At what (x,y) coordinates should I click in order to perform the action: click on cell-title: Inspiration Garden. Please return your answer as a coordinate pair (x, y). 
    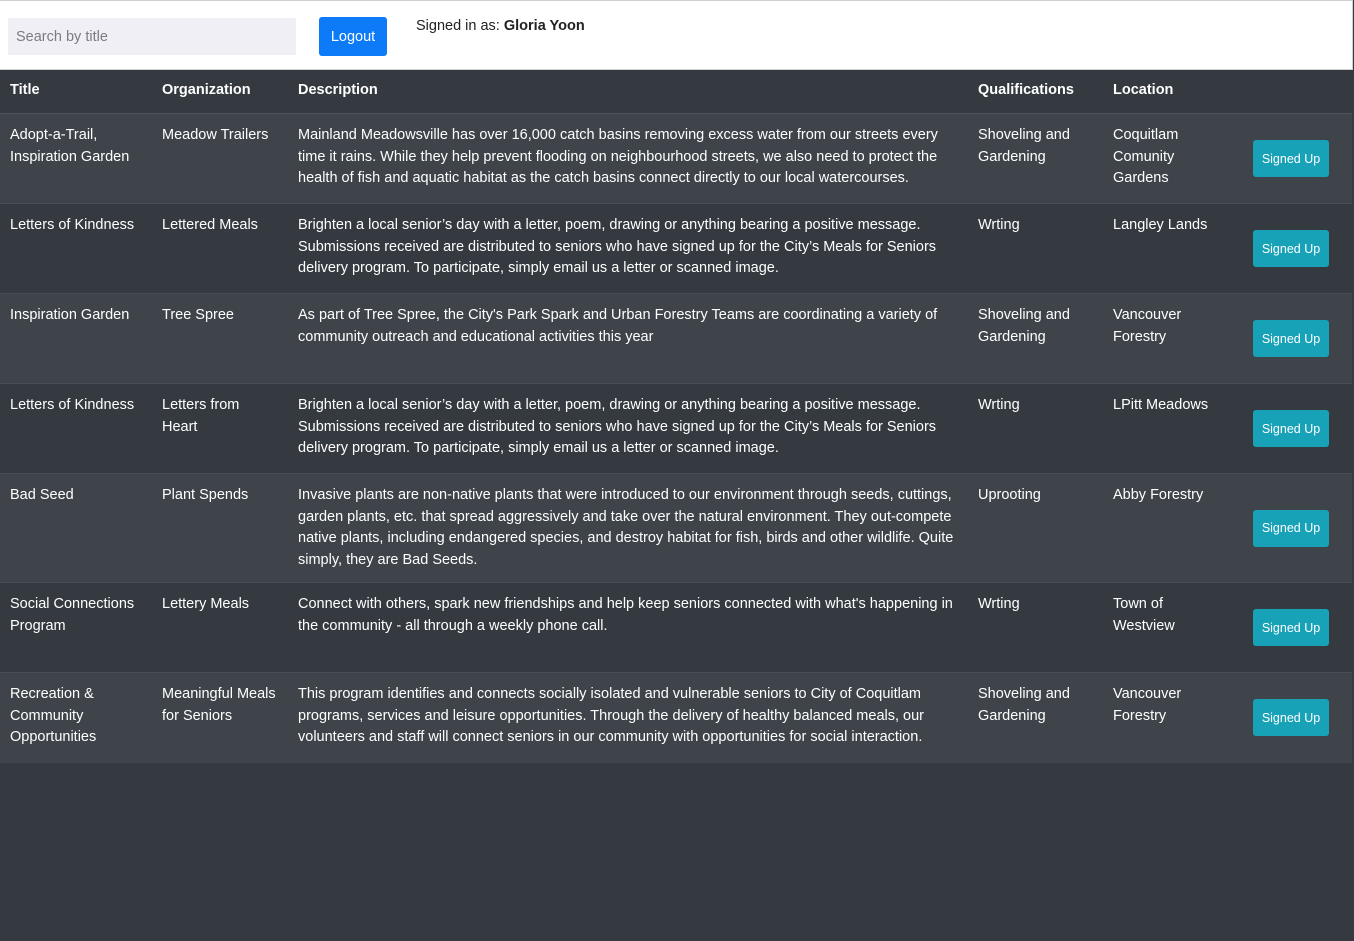
    Looking at the image, I should click on (76, 338).